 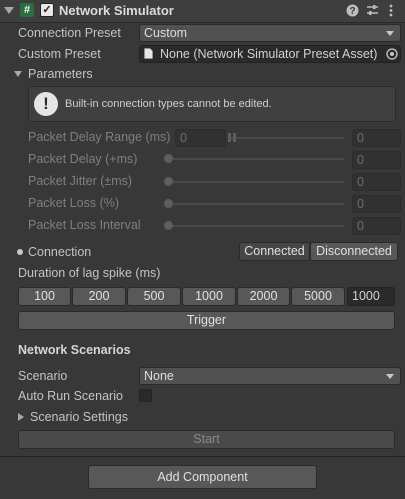 I want to click on packet-delay-slider-track, so click(x=256, y=159).